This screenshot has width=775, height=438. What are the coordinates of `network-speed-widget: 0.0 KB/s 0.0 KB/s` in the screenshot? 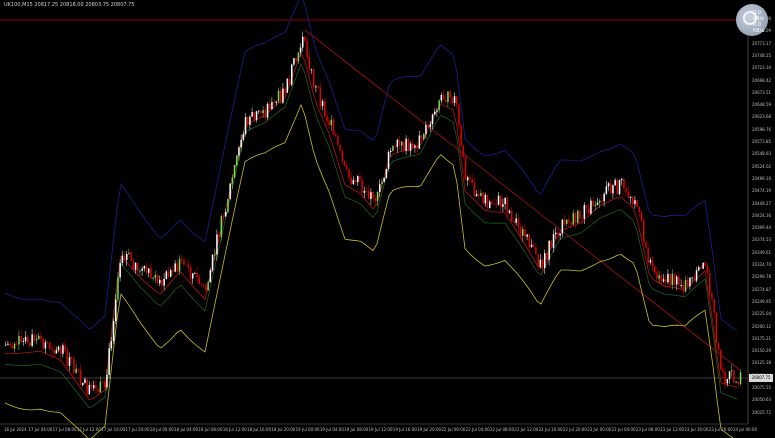 It's located at (752, 20).